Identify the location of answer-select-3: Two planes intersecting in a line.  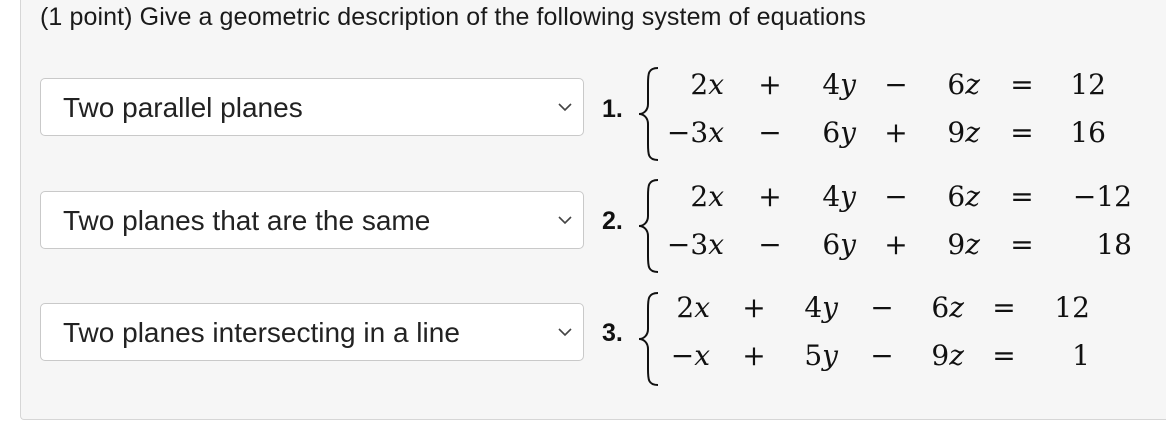
(312, 332).